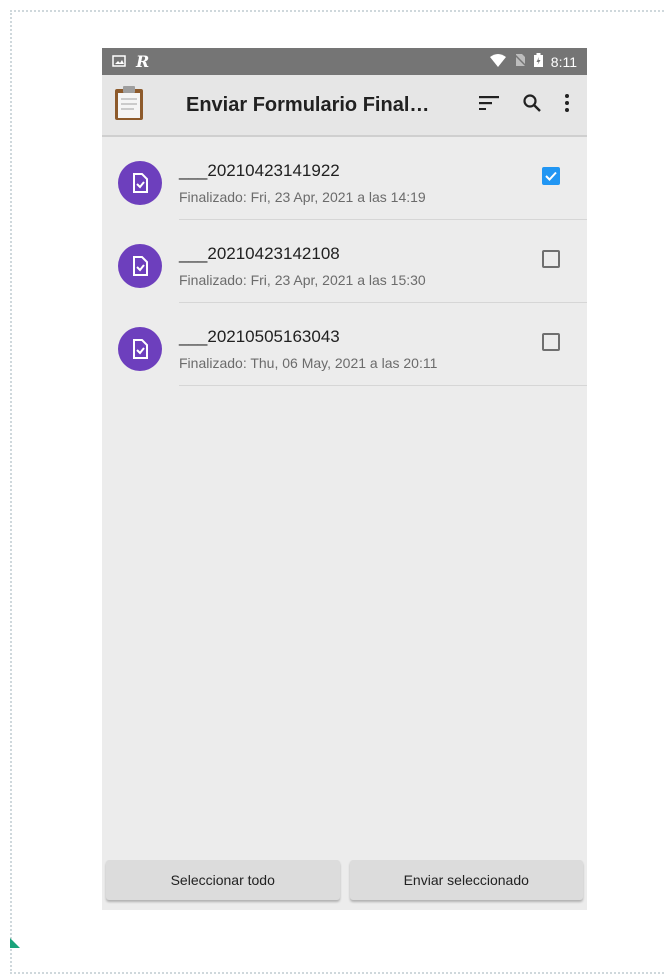 The width and height of the screenshot is (664, 974). Describe the element at coordinates (344, 61) in the screenshot. I see `status-bar: R 8:11` at that location.